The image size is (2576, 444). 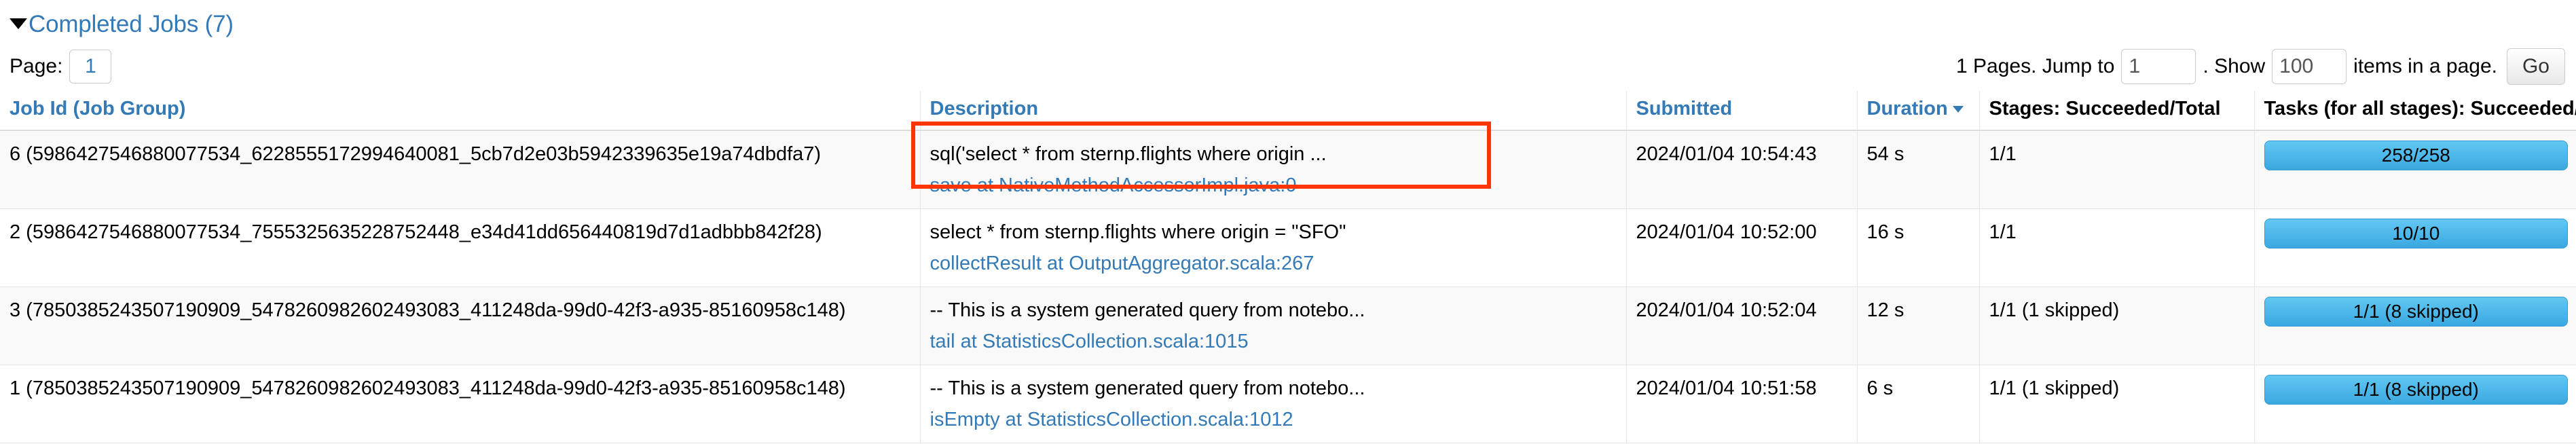 I want to click on cell-submitted: 2024/01/04 10:51:58, so click(x=1741, y=405).